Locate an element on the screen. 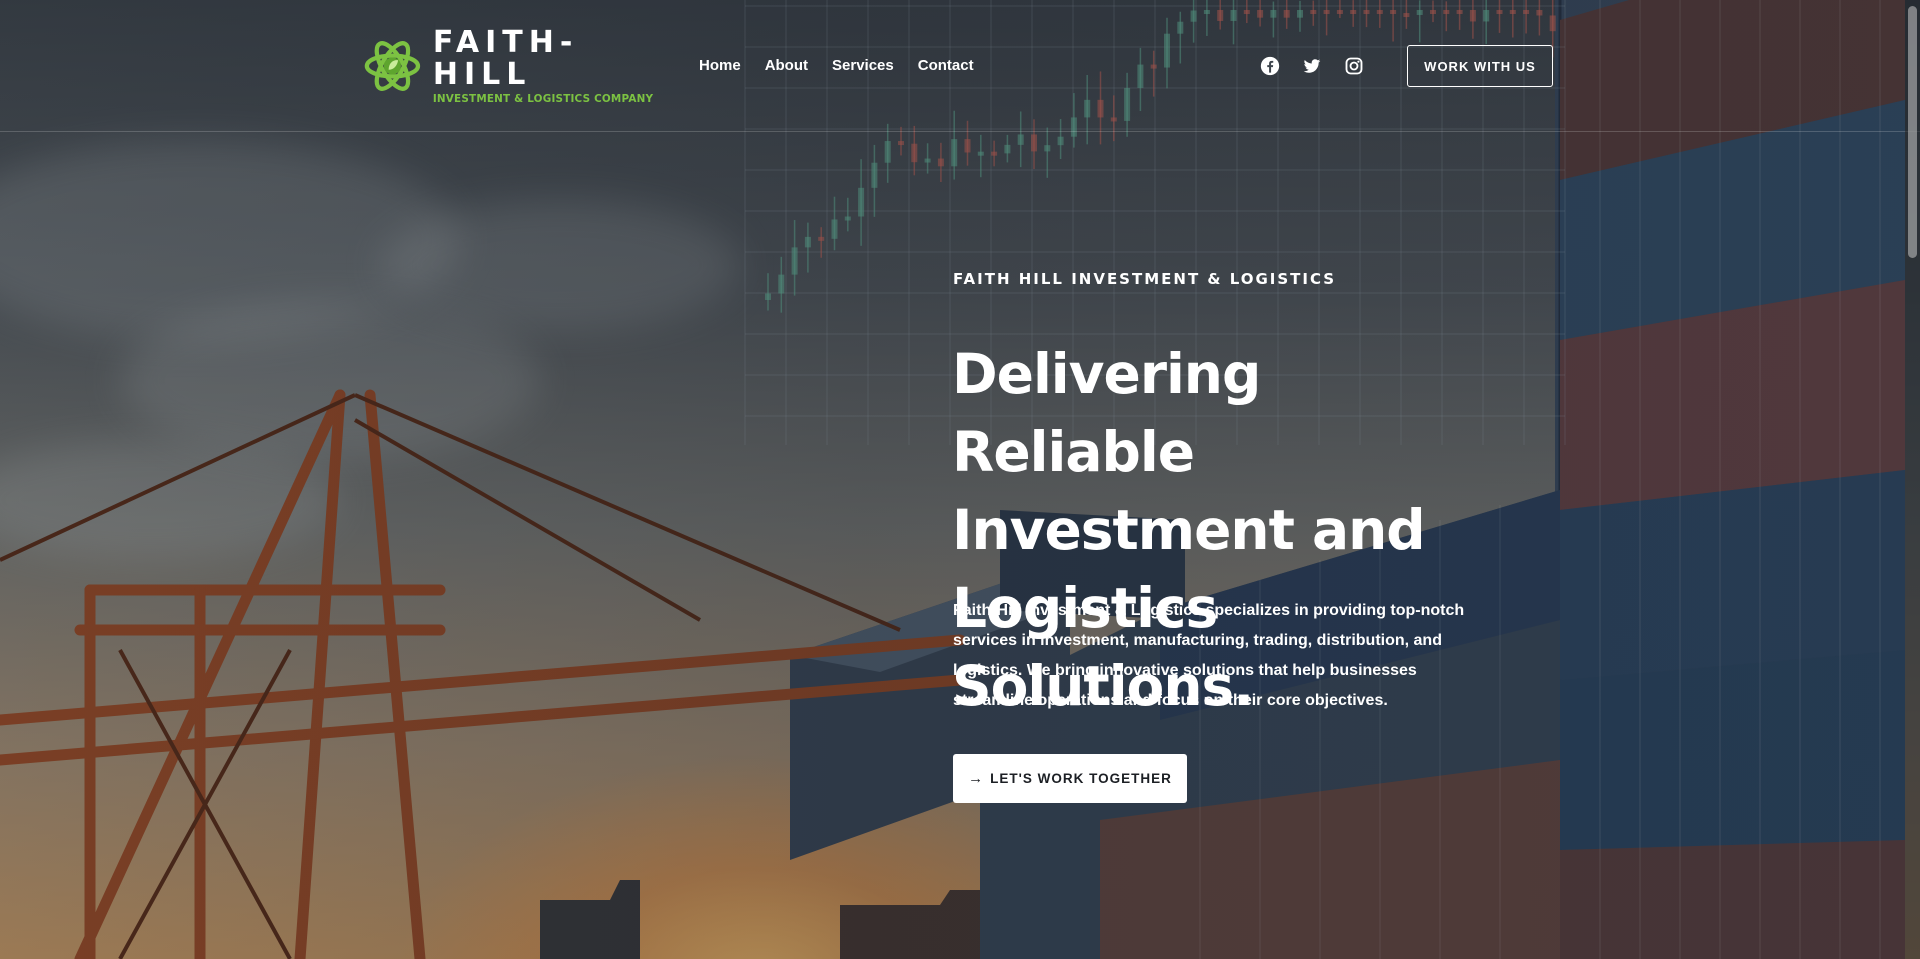 The image size is (1920, 959). page-scrollbar is located at coordinates (1912, 479).